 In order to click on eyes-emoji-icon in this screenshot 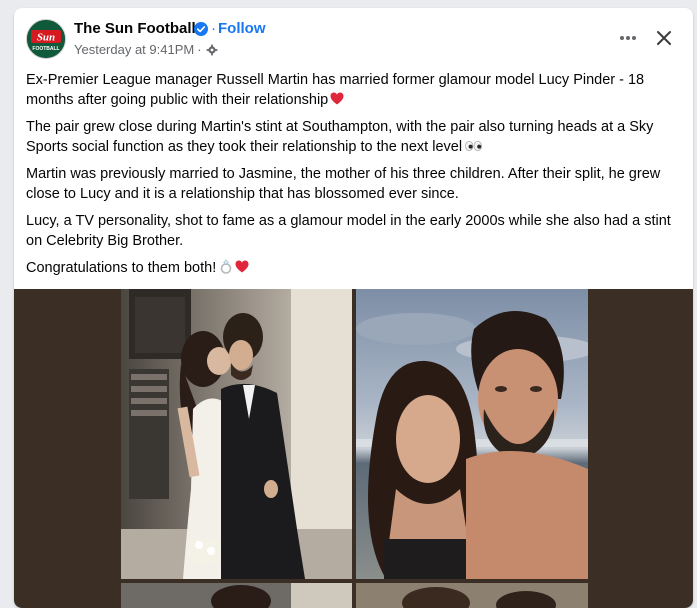, I will do `click(473, 144)`.